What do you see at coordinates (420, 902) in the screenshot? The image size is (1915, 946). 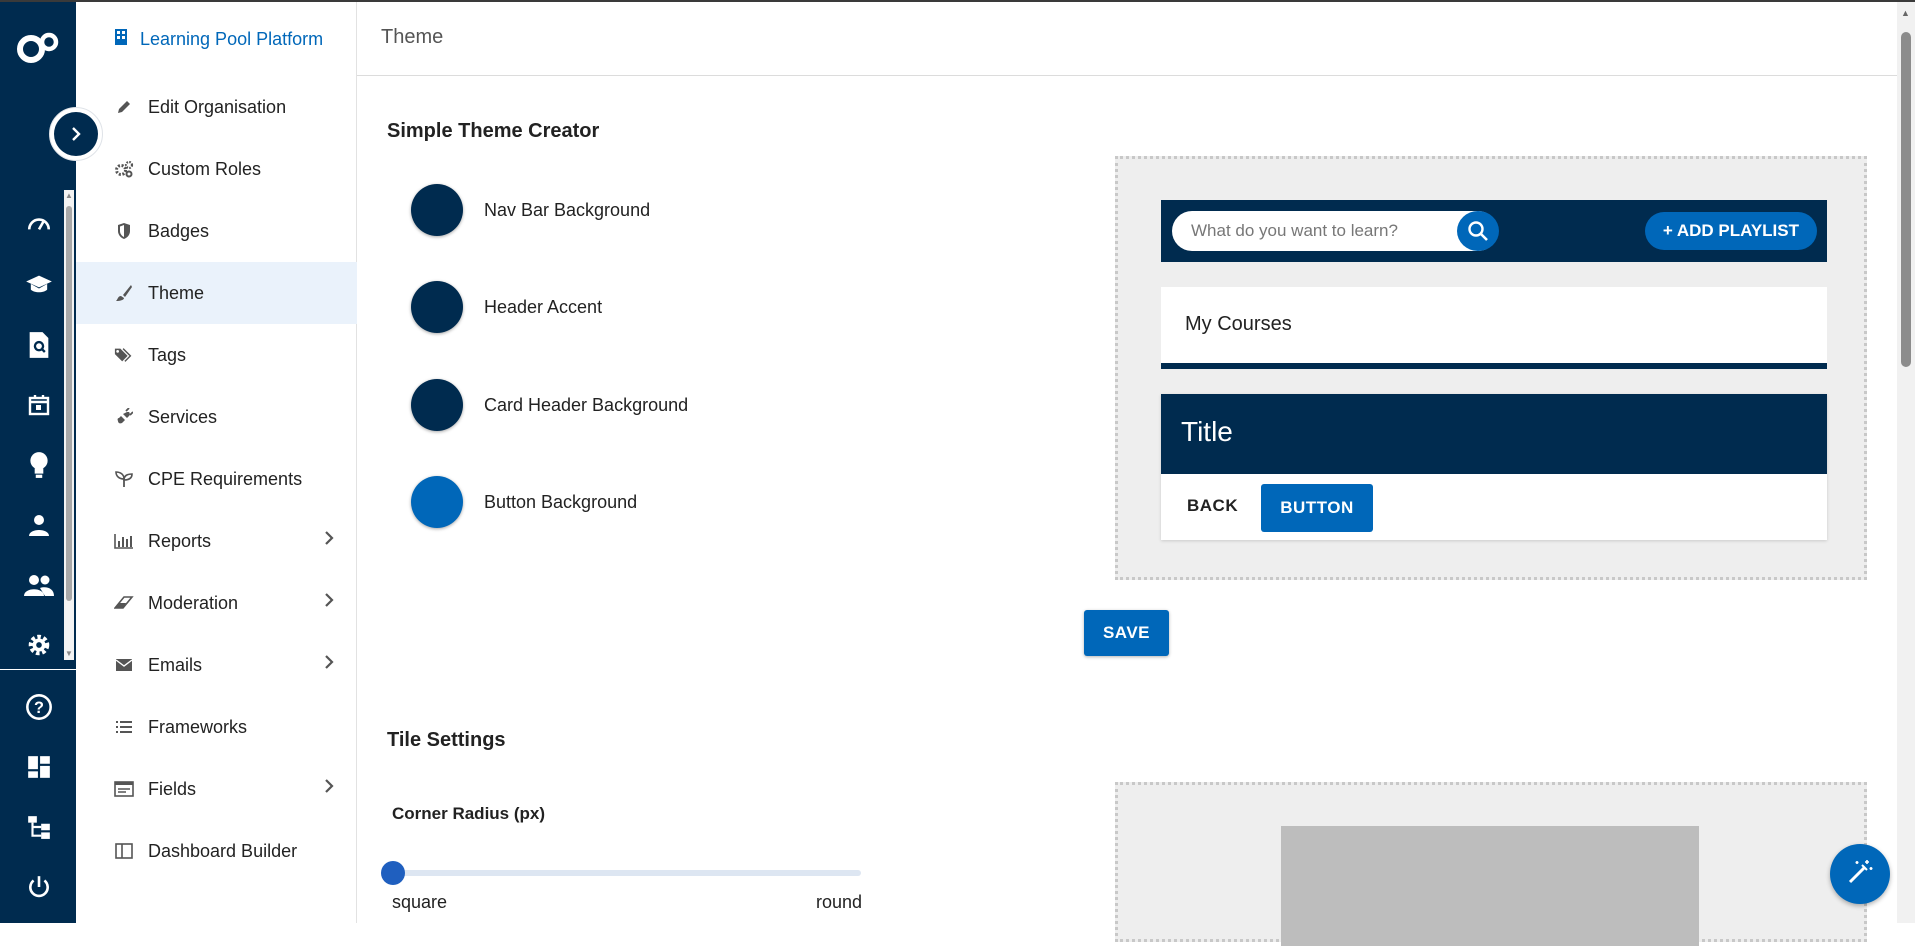 I see `slider-min-label: square` at bounding box center [420, 902].